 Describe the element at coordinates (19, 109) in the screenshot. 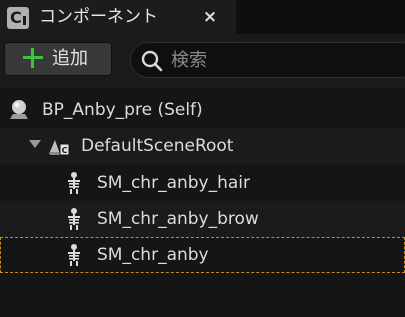

I see `actor-self-icon` at that location.